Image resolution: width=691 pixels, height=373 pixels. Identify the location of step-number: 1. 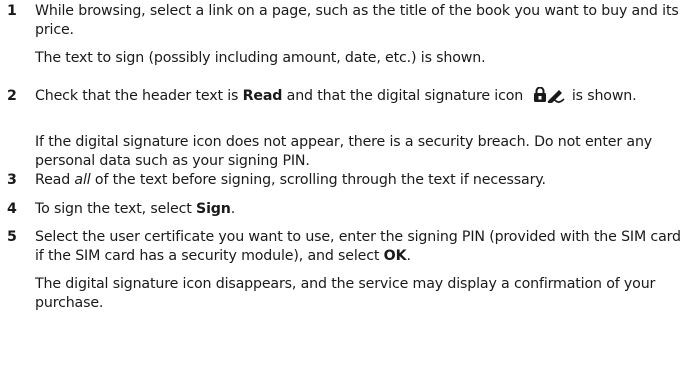
(12, 11).